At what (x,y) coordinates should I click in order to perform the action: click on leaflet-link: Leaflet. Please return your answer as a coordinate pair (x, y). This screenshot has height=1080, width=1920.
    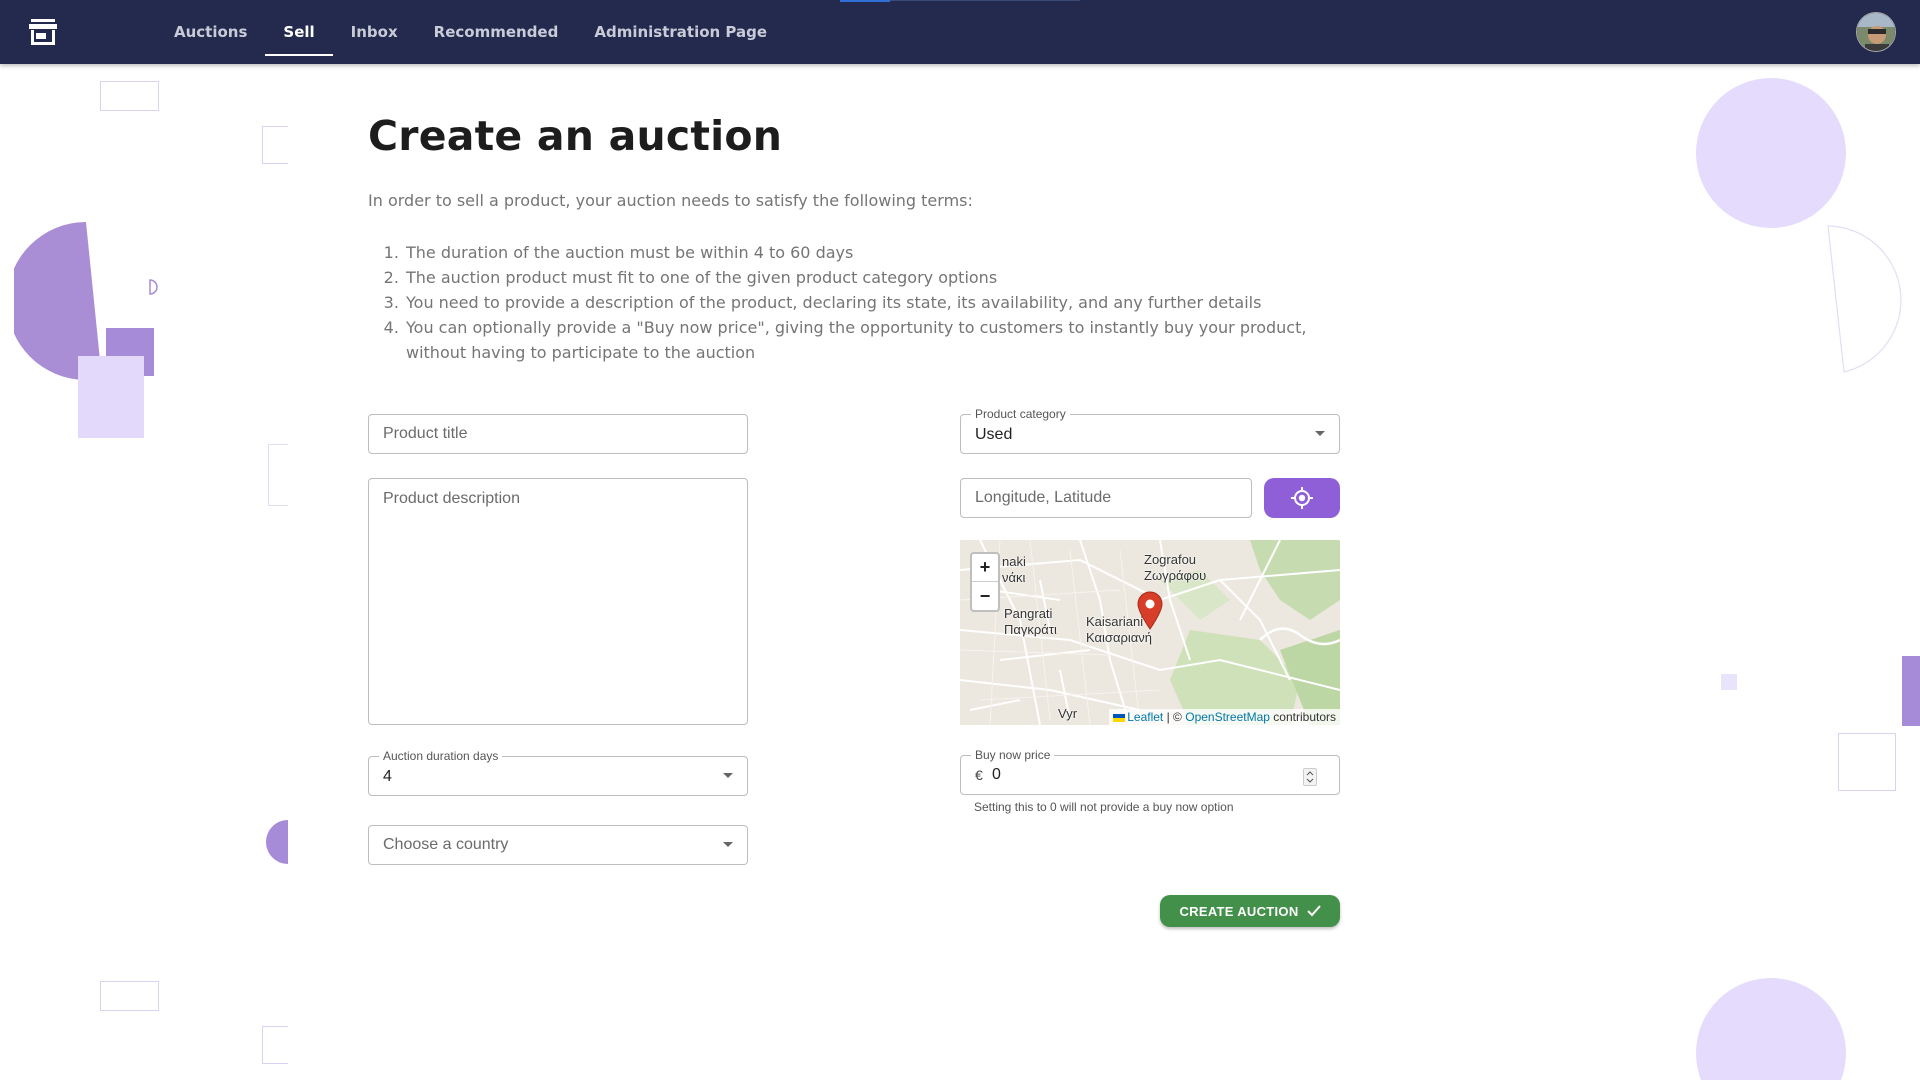
    Looking at the image, I should click on (1145, 717).